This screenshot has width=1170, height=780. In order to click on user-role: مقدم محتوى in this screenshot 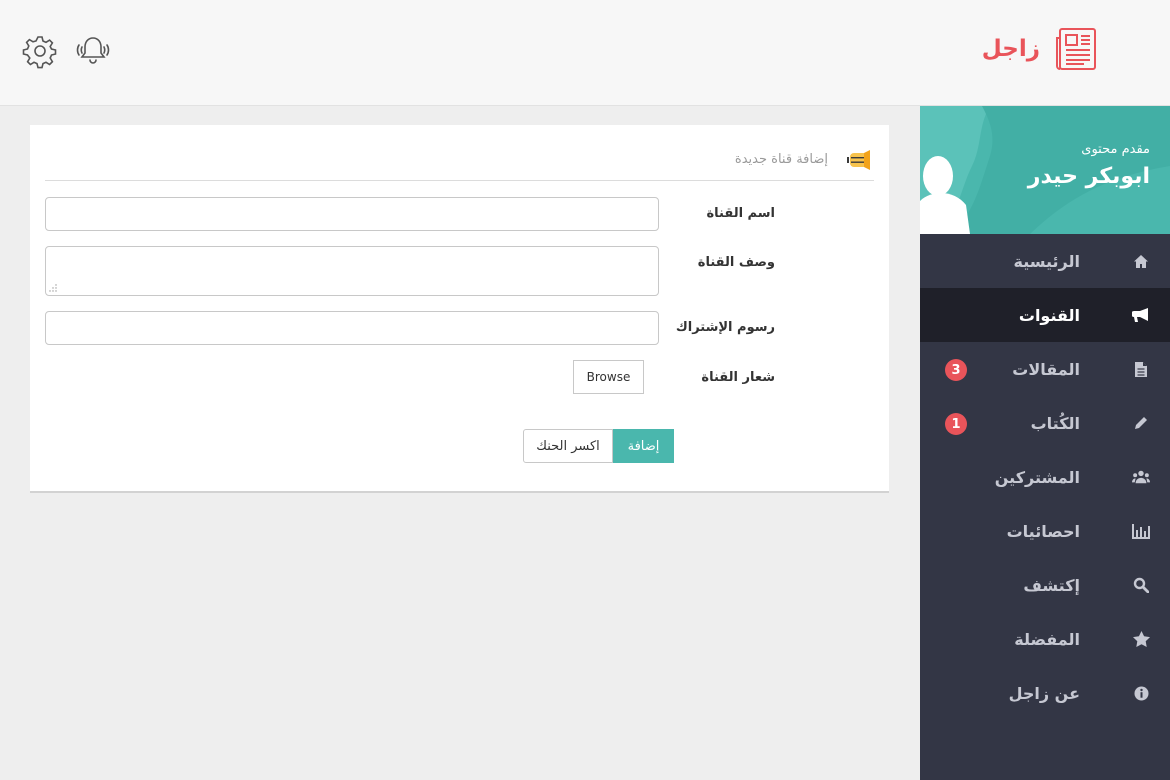, I will do `click(1115, 149)`.